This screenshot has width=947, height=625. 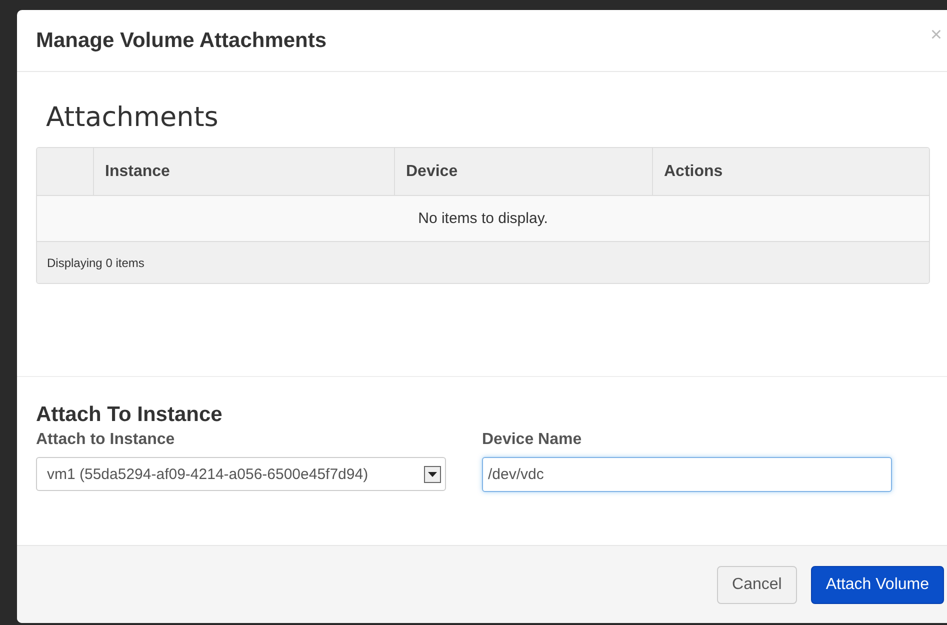 What do you see at coordinates (532, 440) in the screenshot?
I see `field-label: Device Name` at bounding box center [532, 440].